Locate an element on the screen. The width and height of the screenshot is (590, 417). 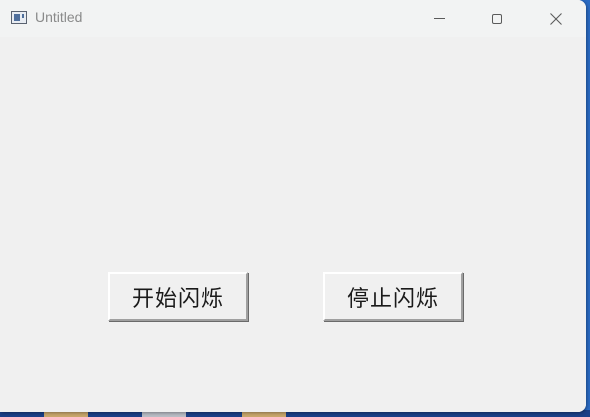
minimize-button is located at coordinates (439, 18).